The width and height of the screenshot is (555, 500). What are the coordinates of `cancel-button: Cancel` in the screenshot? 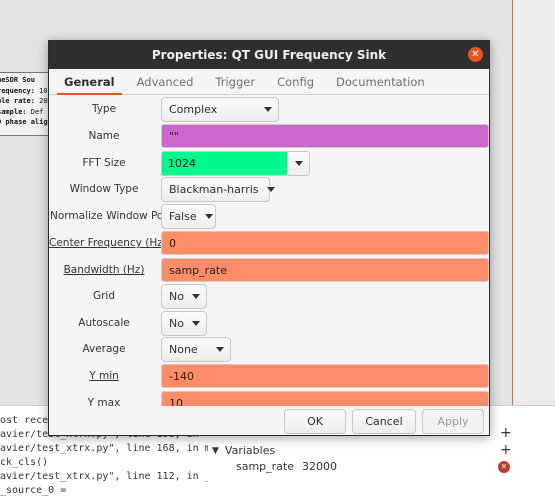 It's located at (384, 421).